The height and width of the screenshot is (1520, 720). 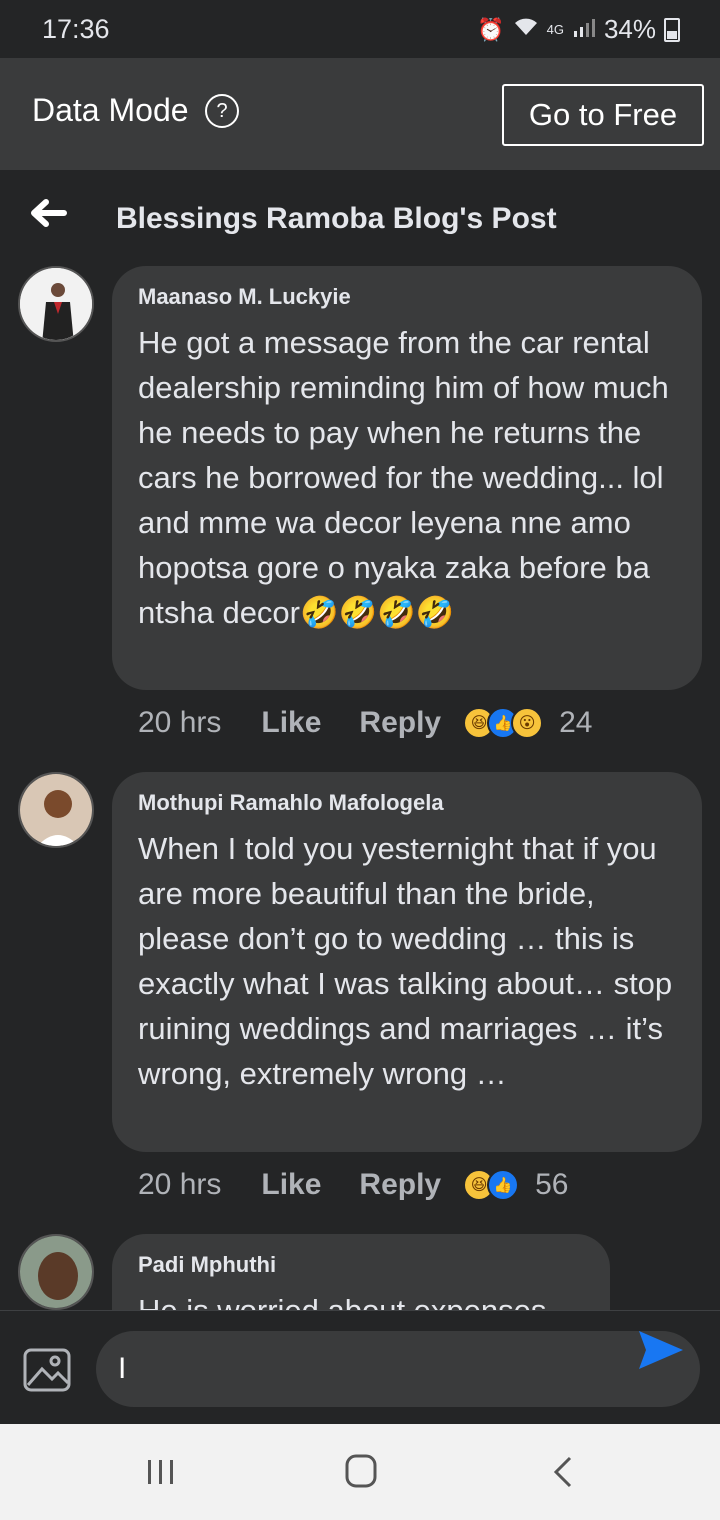 I want to click on comment-input: I, so click(x=398, y=1369).